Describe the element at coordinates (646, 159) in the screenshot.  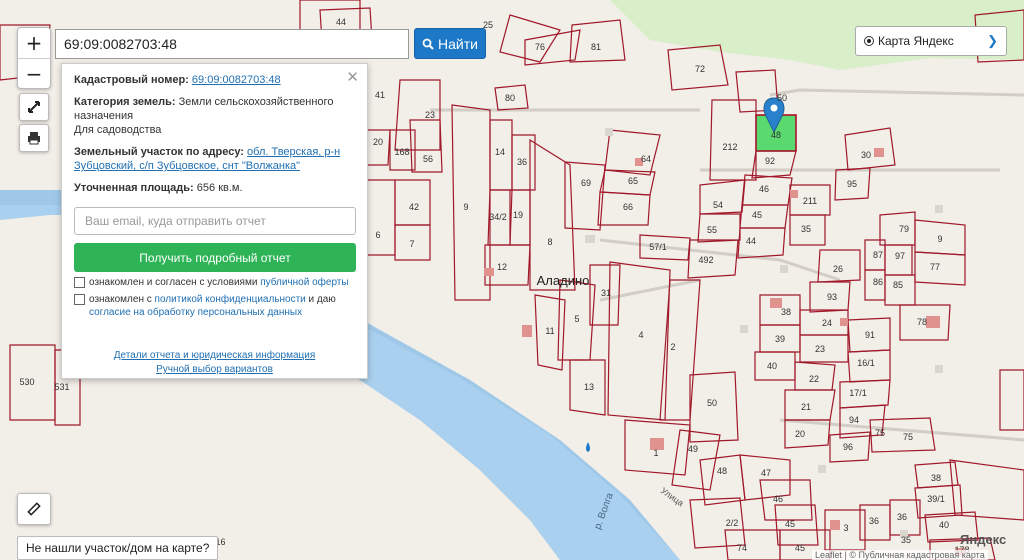
I see `svg-text: 64` at that location.